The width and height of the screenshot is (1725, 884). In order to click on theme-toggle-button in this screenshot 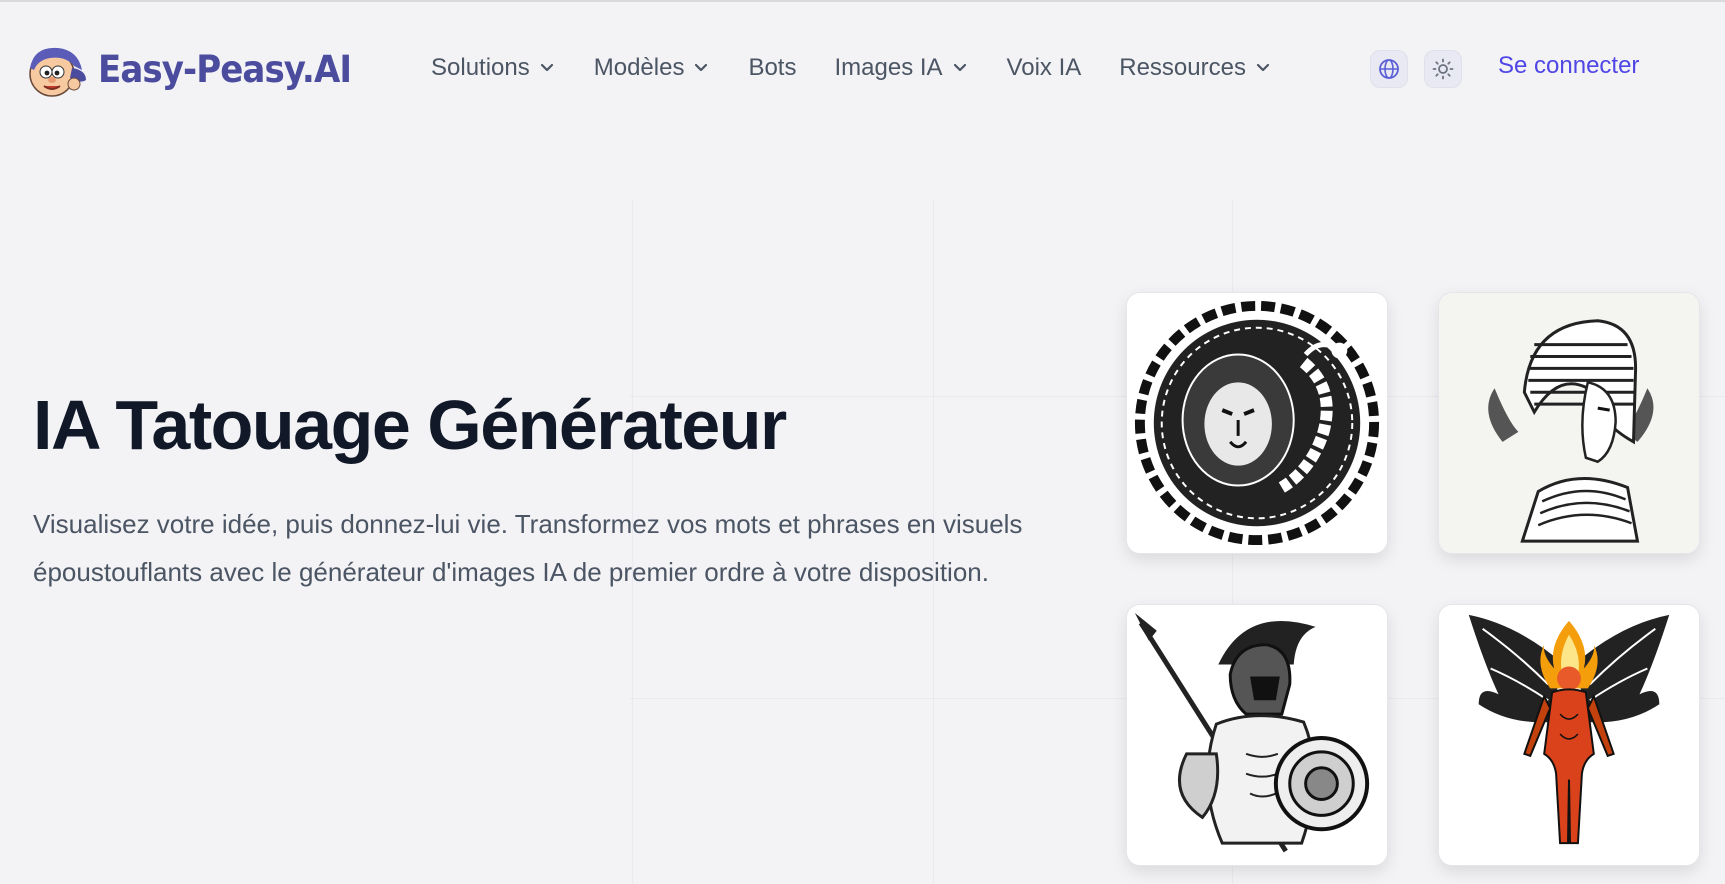, I will do `click(1443, 69)`.